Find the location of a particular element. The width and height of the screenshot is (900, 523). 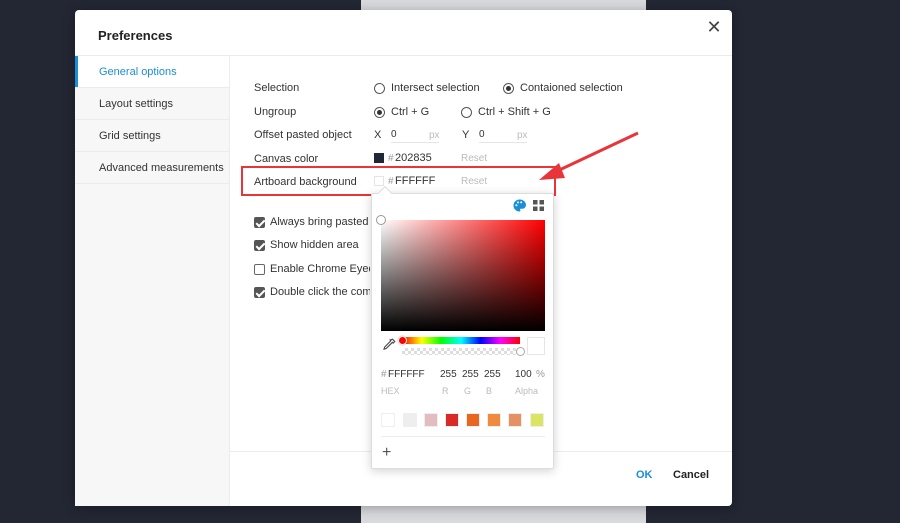

intersect-selection-radio is located at coordinates (379, 88).